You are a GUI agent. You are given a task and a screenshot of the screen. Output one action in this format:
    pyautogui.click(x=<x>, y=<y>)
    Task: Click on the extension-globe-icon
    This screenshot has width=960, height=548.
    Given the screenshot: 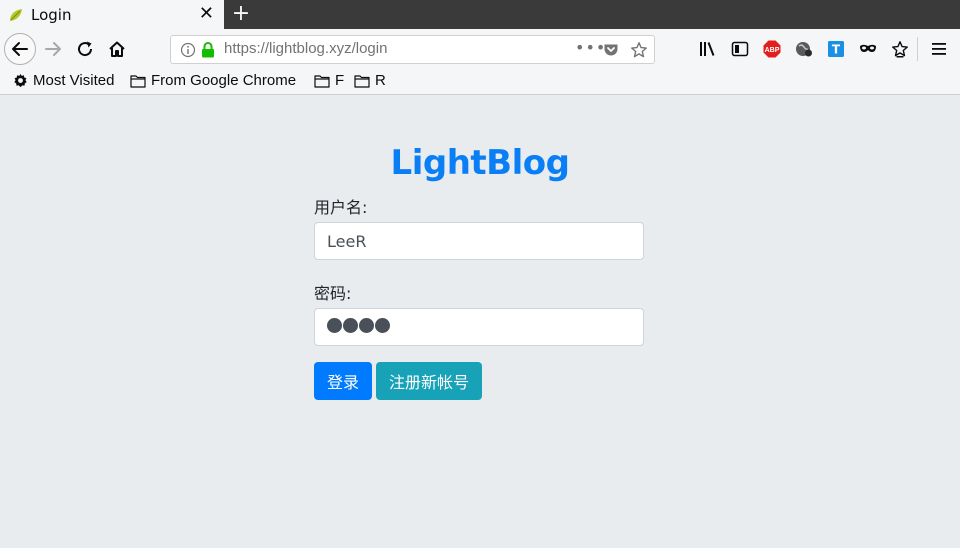 What is the action you would take?
    pyautogui.click(x=804, y=49)
    